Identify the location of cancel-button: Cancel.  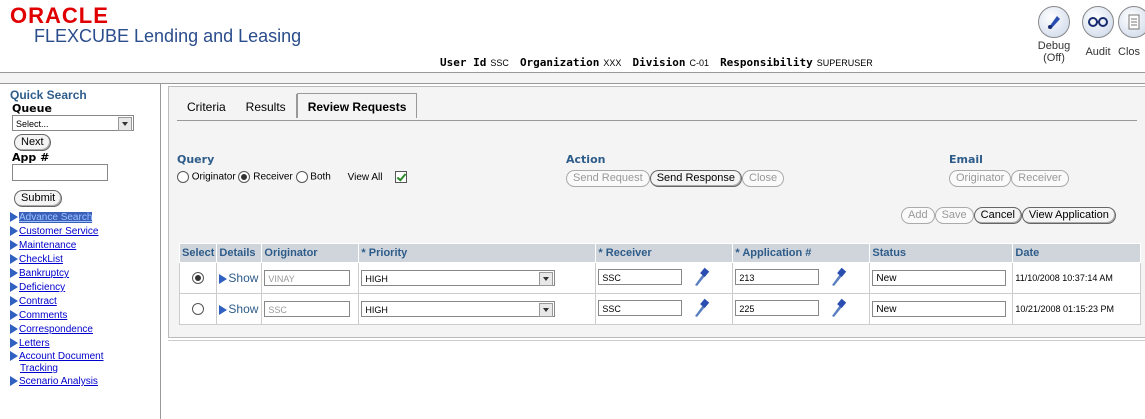
(997, 215).